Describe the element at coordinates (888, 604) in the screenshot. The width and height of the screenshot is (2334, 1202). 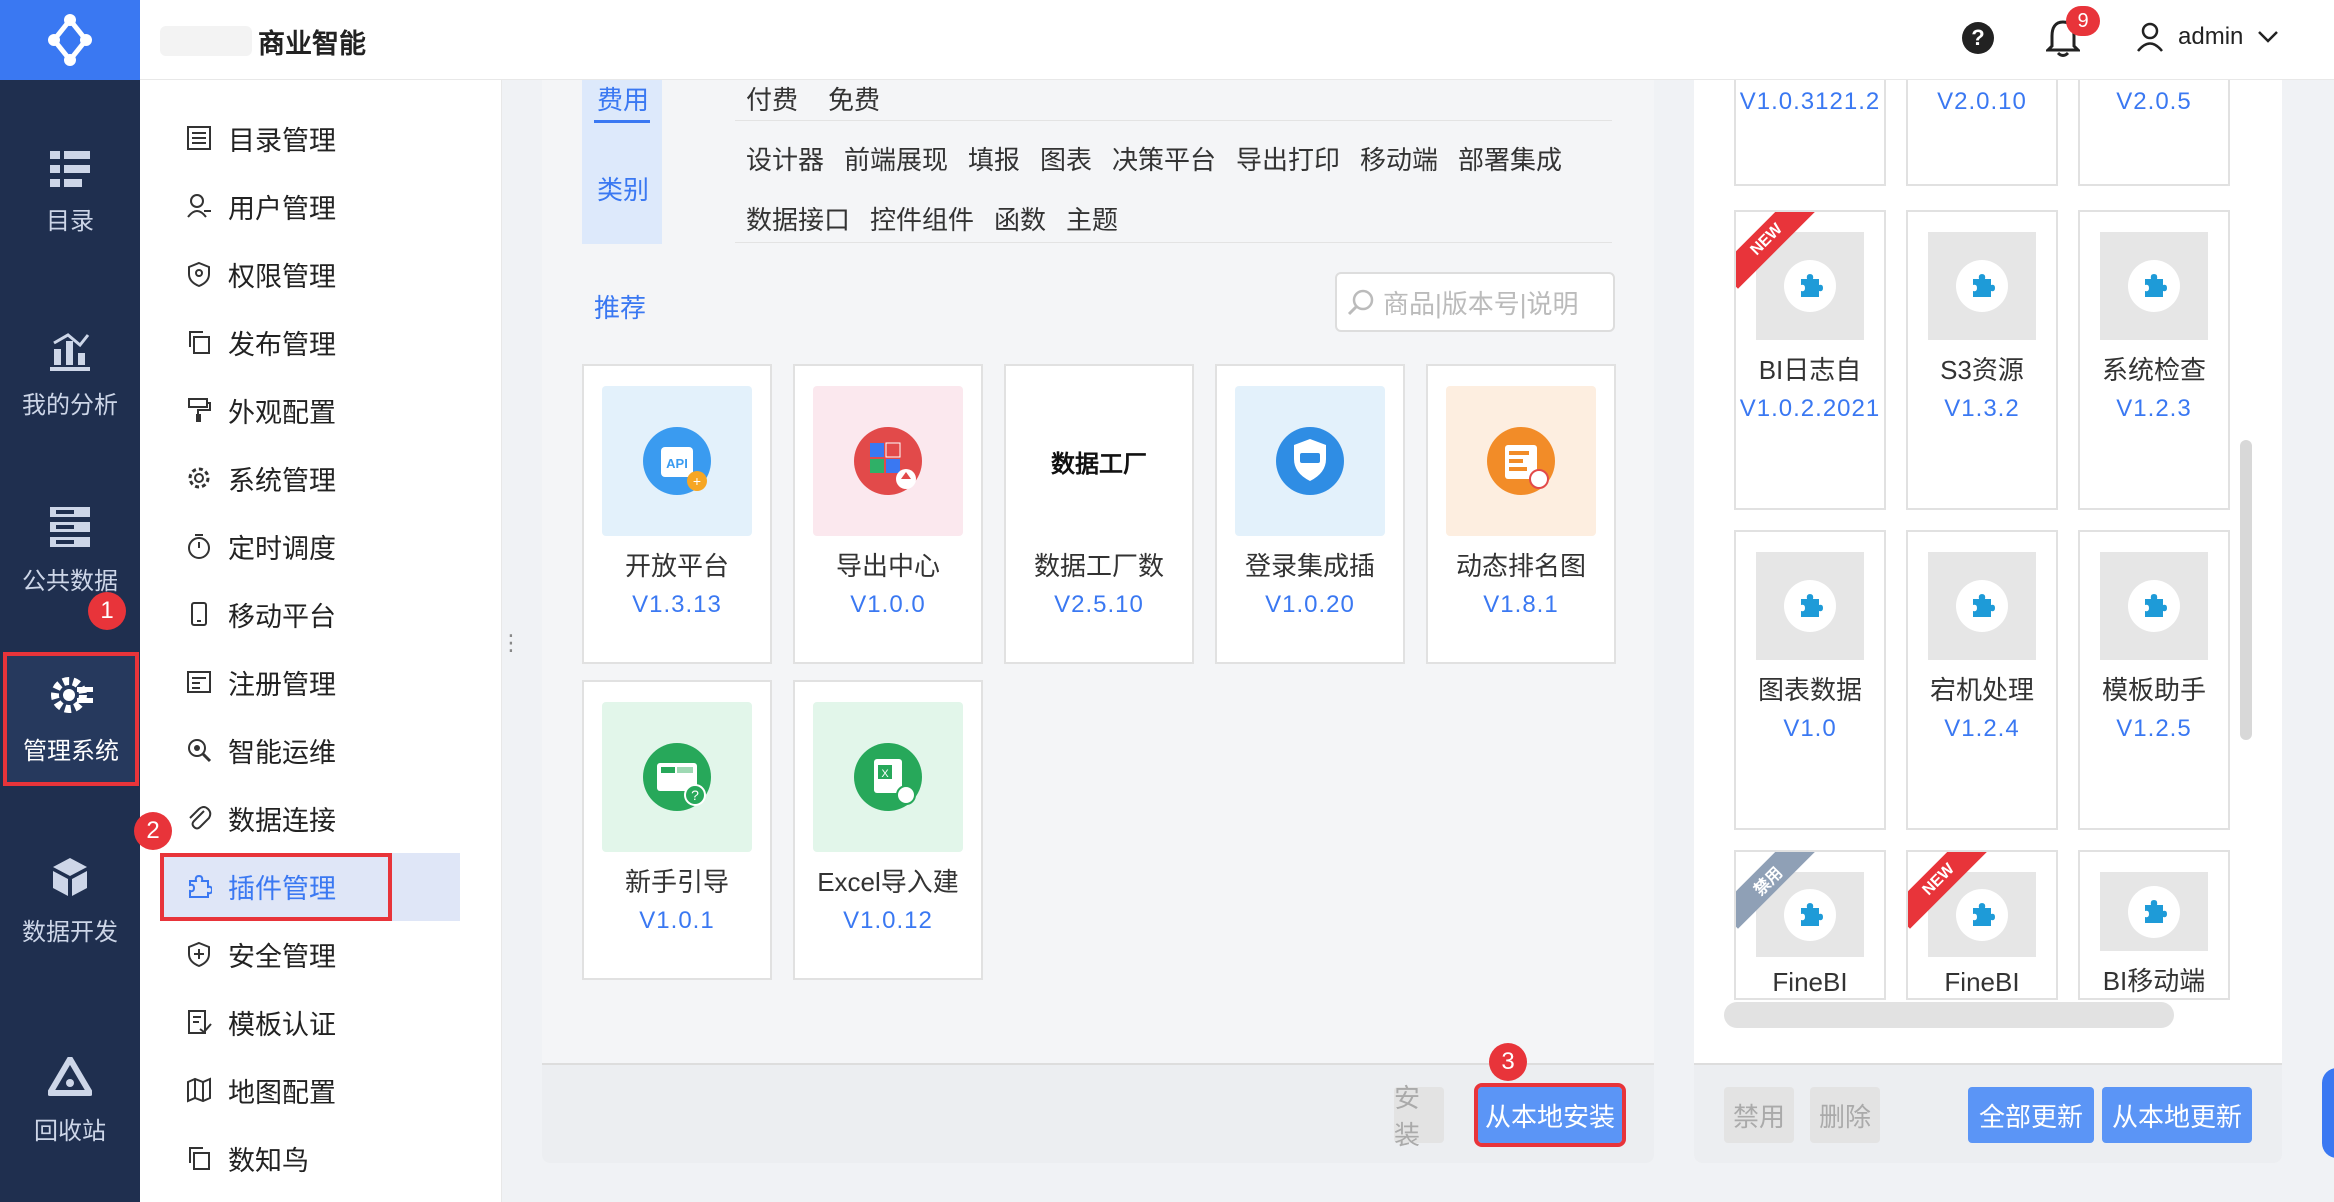
I see `plugin-version: V1.0.0` at that location.